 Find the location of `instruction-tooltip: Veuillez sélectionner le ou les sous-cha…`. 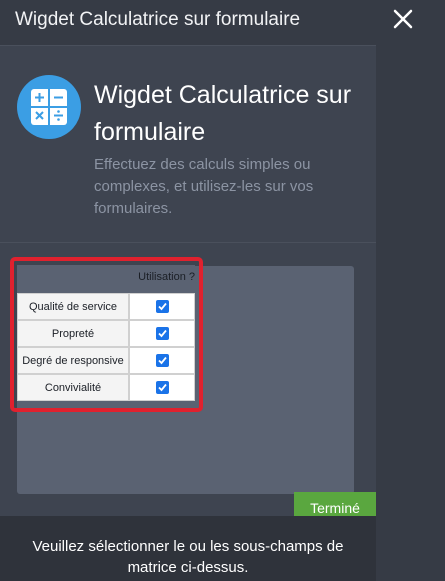

instruction-tooltip: Veuillez sélectionner le ou les sous-cha… is located at coordinates (188, 548).